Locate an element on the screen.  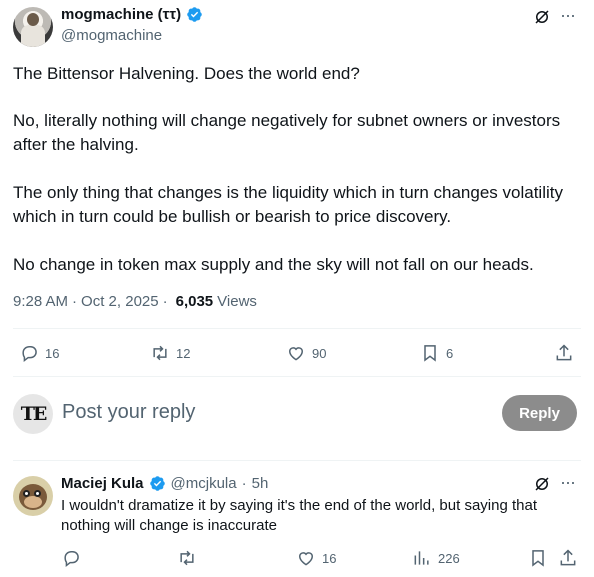
reply-time: 5h is located at coordinates (260, 483).